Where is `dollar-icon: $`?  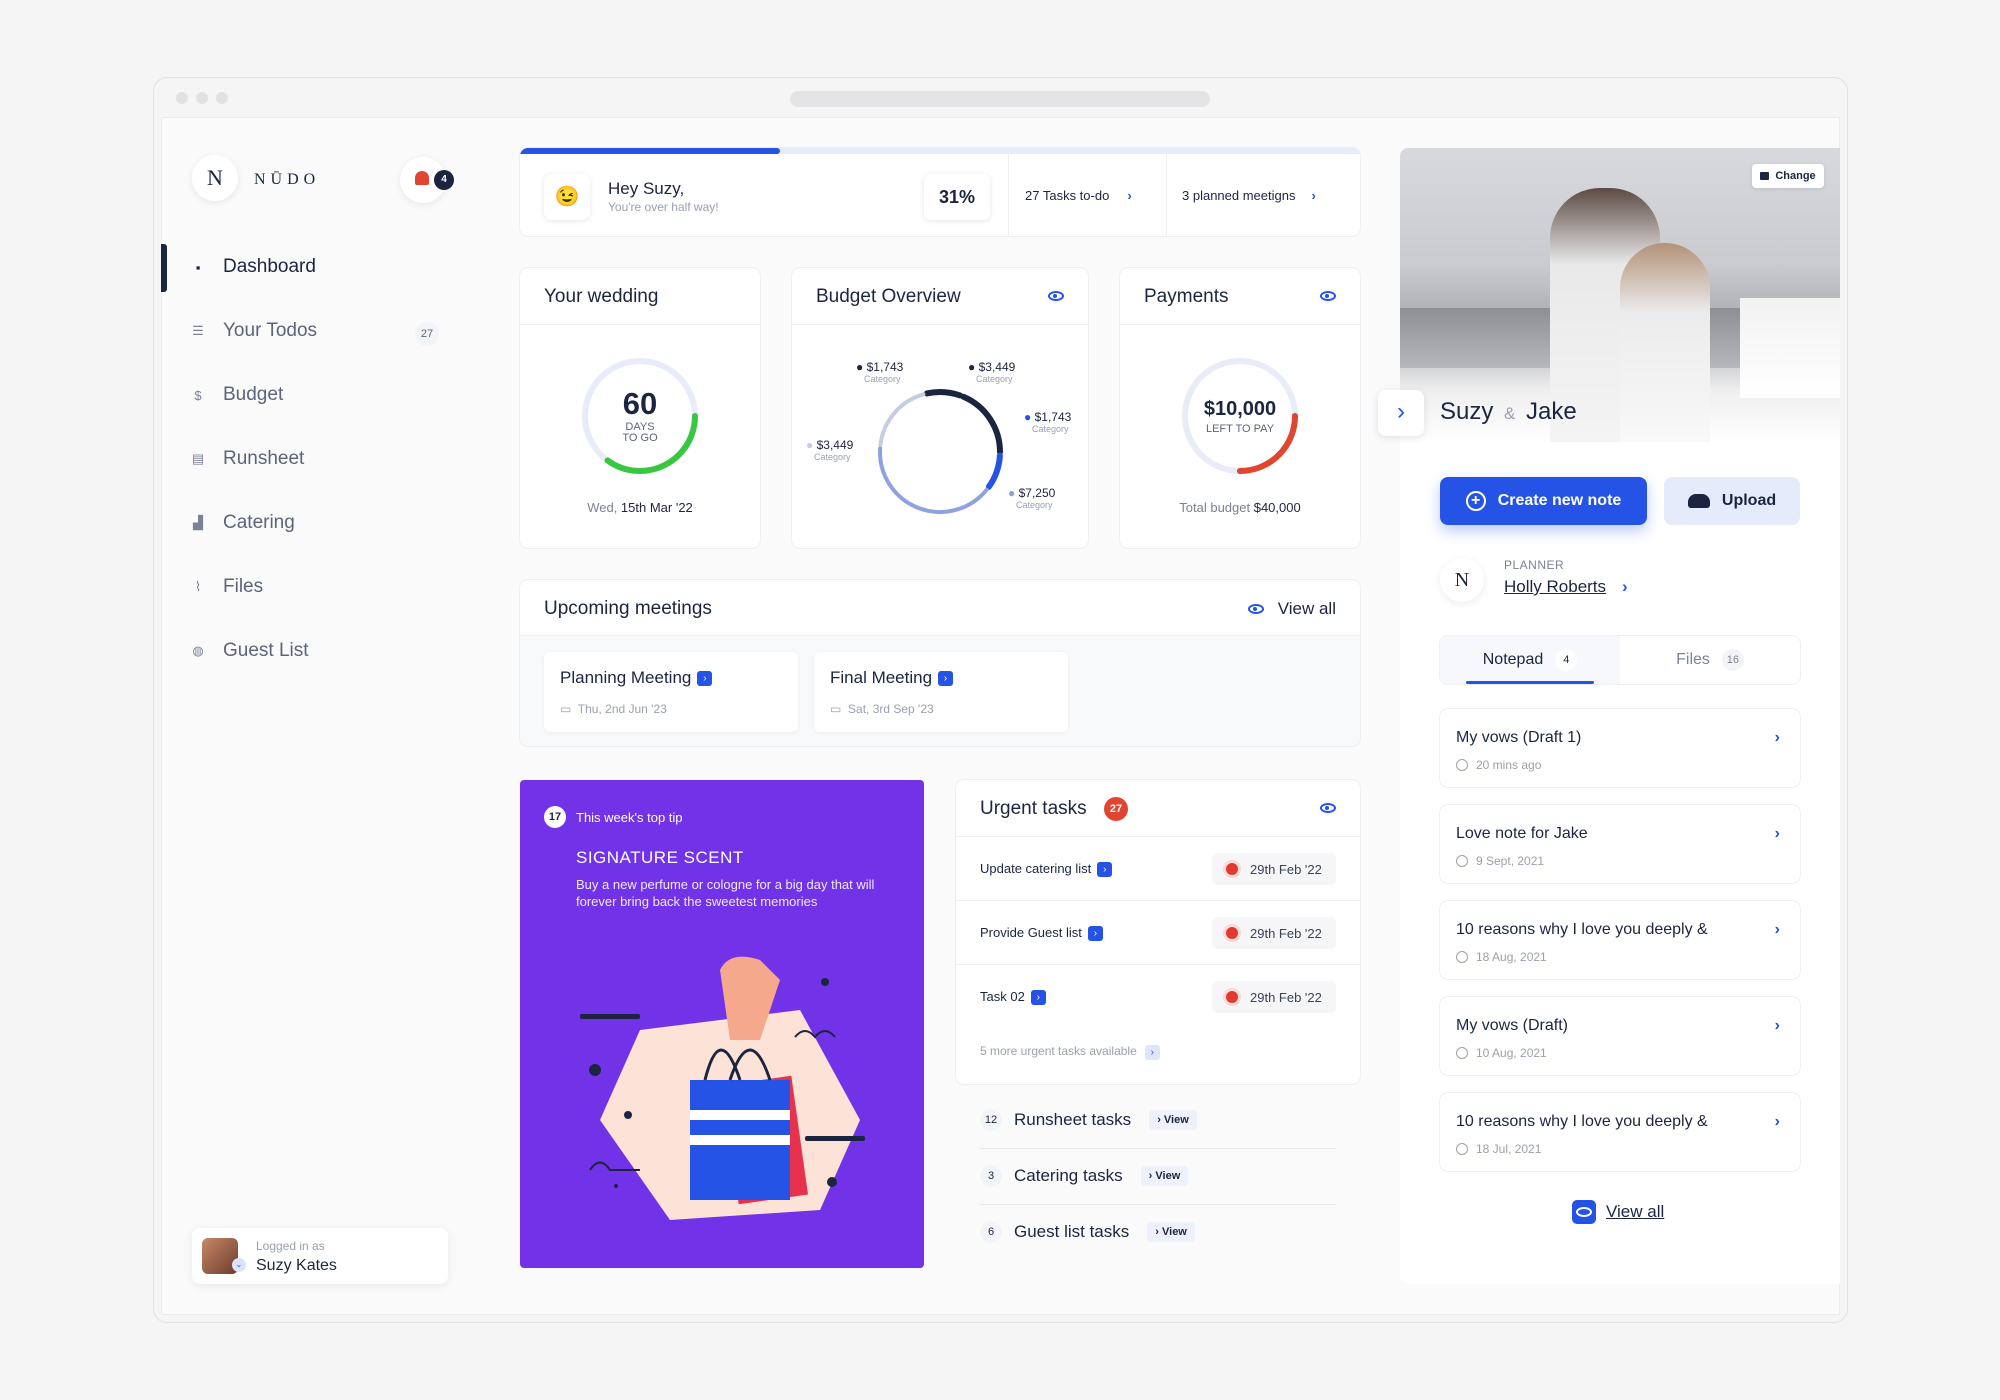 dollar-icon: $ is located at coordinates (198, 395).